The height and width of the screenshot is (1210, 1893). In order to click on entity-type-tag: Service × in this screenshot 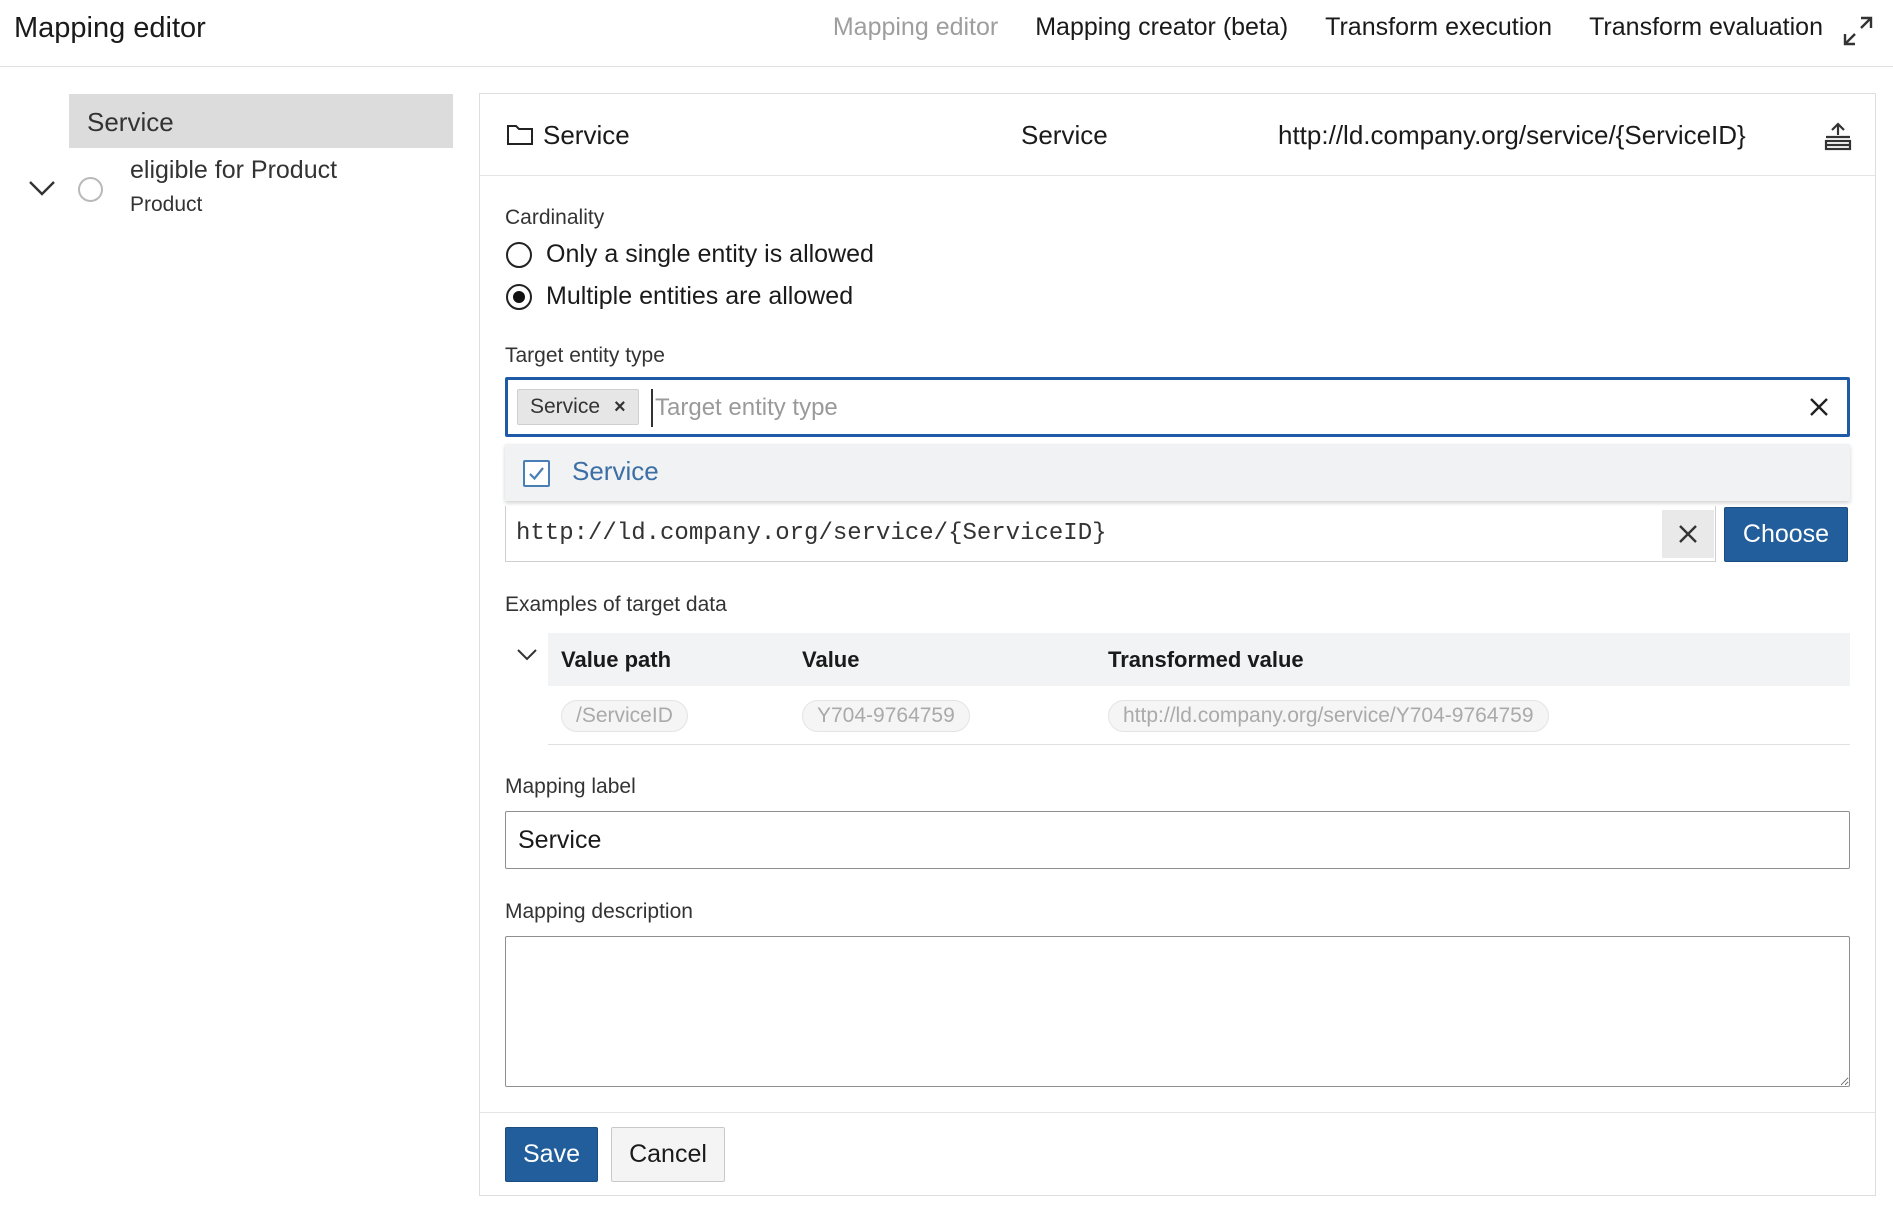, I will do `click(578, 407)`.